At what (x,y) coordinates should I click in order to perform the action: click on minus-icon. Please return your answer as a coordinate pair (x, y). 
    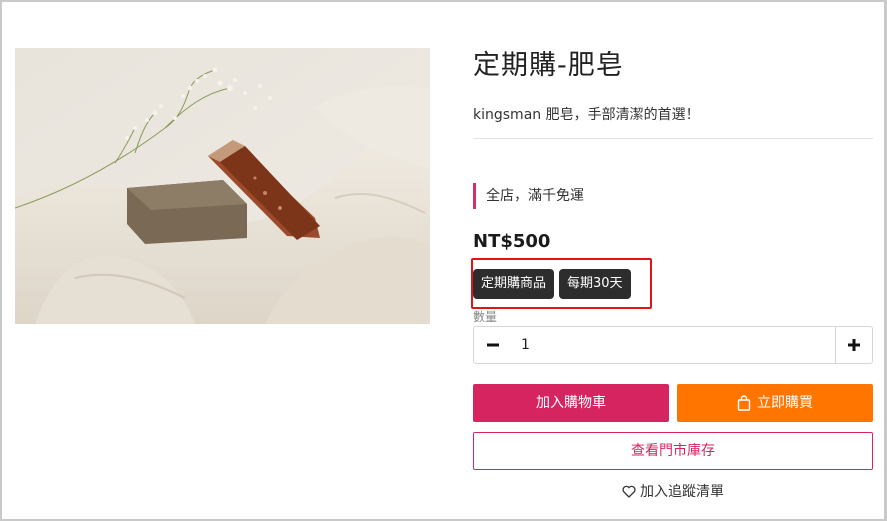
    Looking at the image, I should click on (492, 345).